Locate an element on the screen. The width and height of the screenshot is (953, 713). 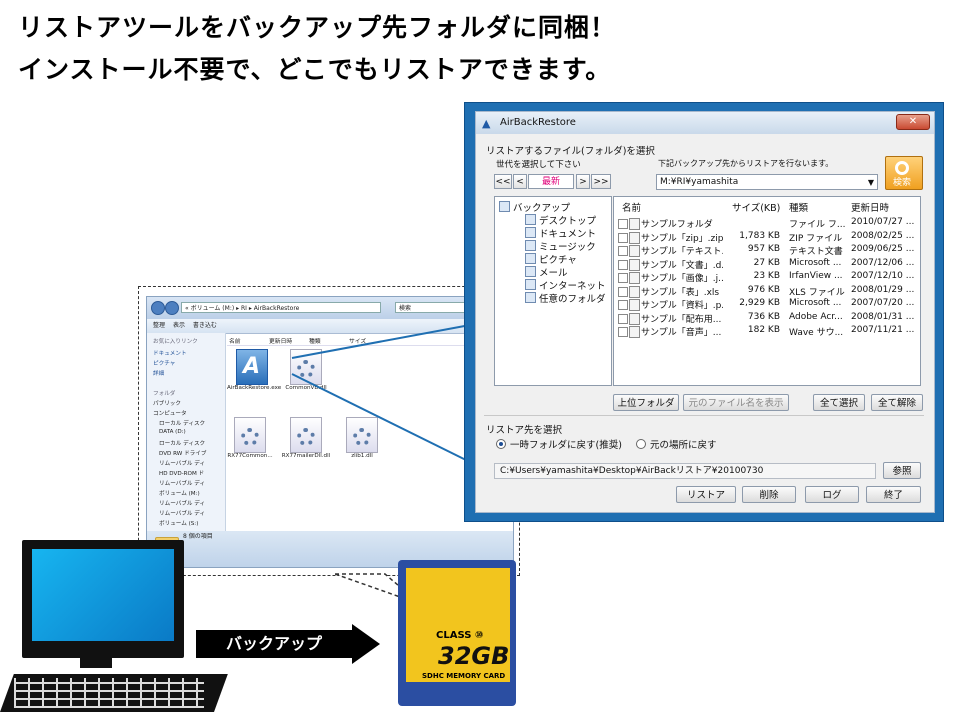
backup-arrow-label: バックアップ is located at coordinates (274, 644).